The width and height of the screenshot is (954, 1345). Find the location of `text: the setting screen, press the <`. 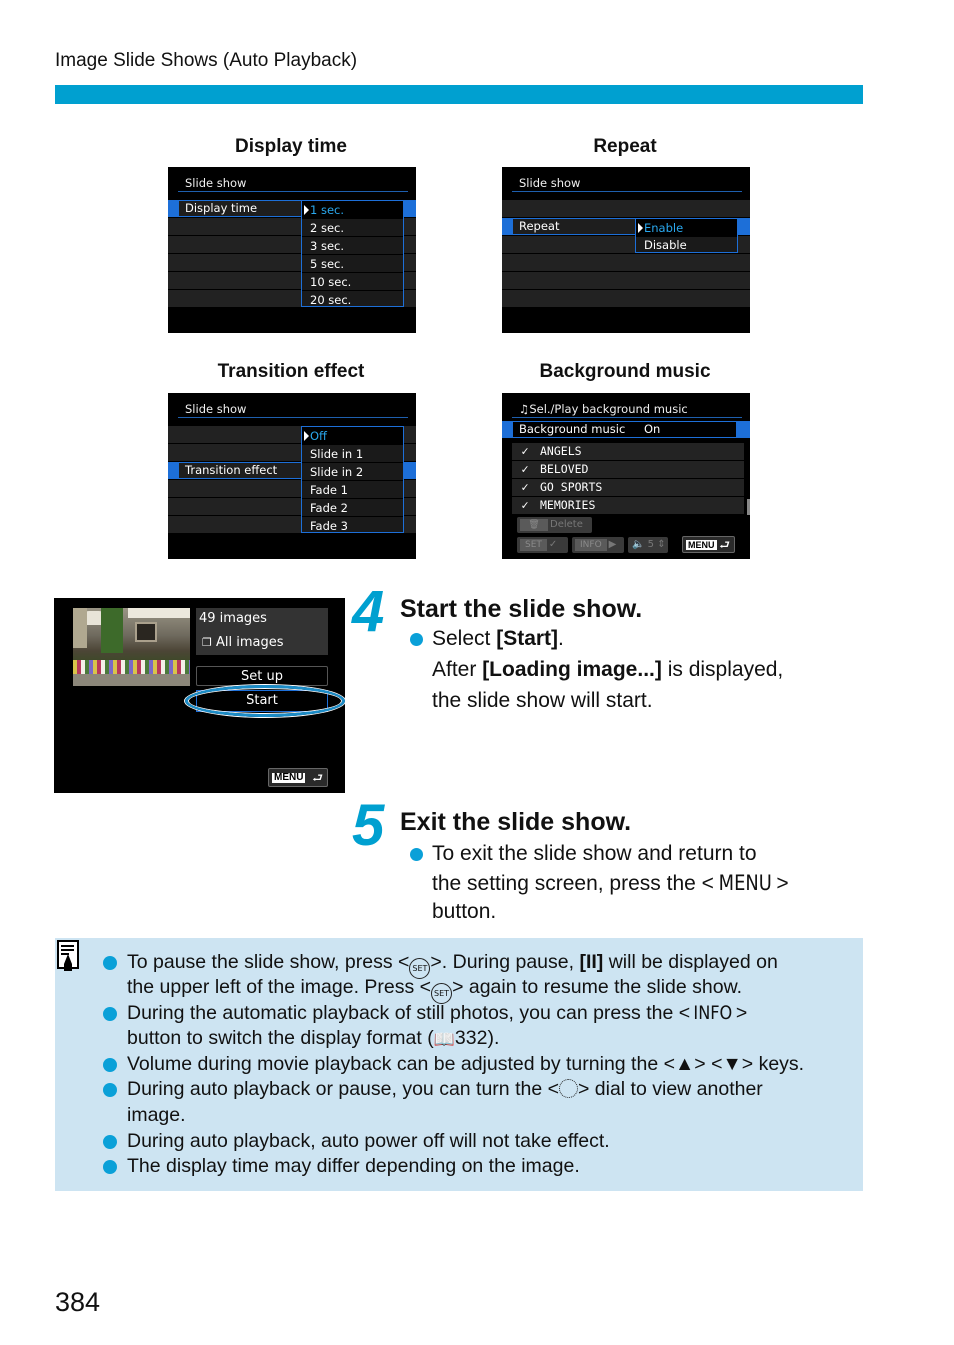

text: the setting screen, press the < is located at coordinates (573, 883).